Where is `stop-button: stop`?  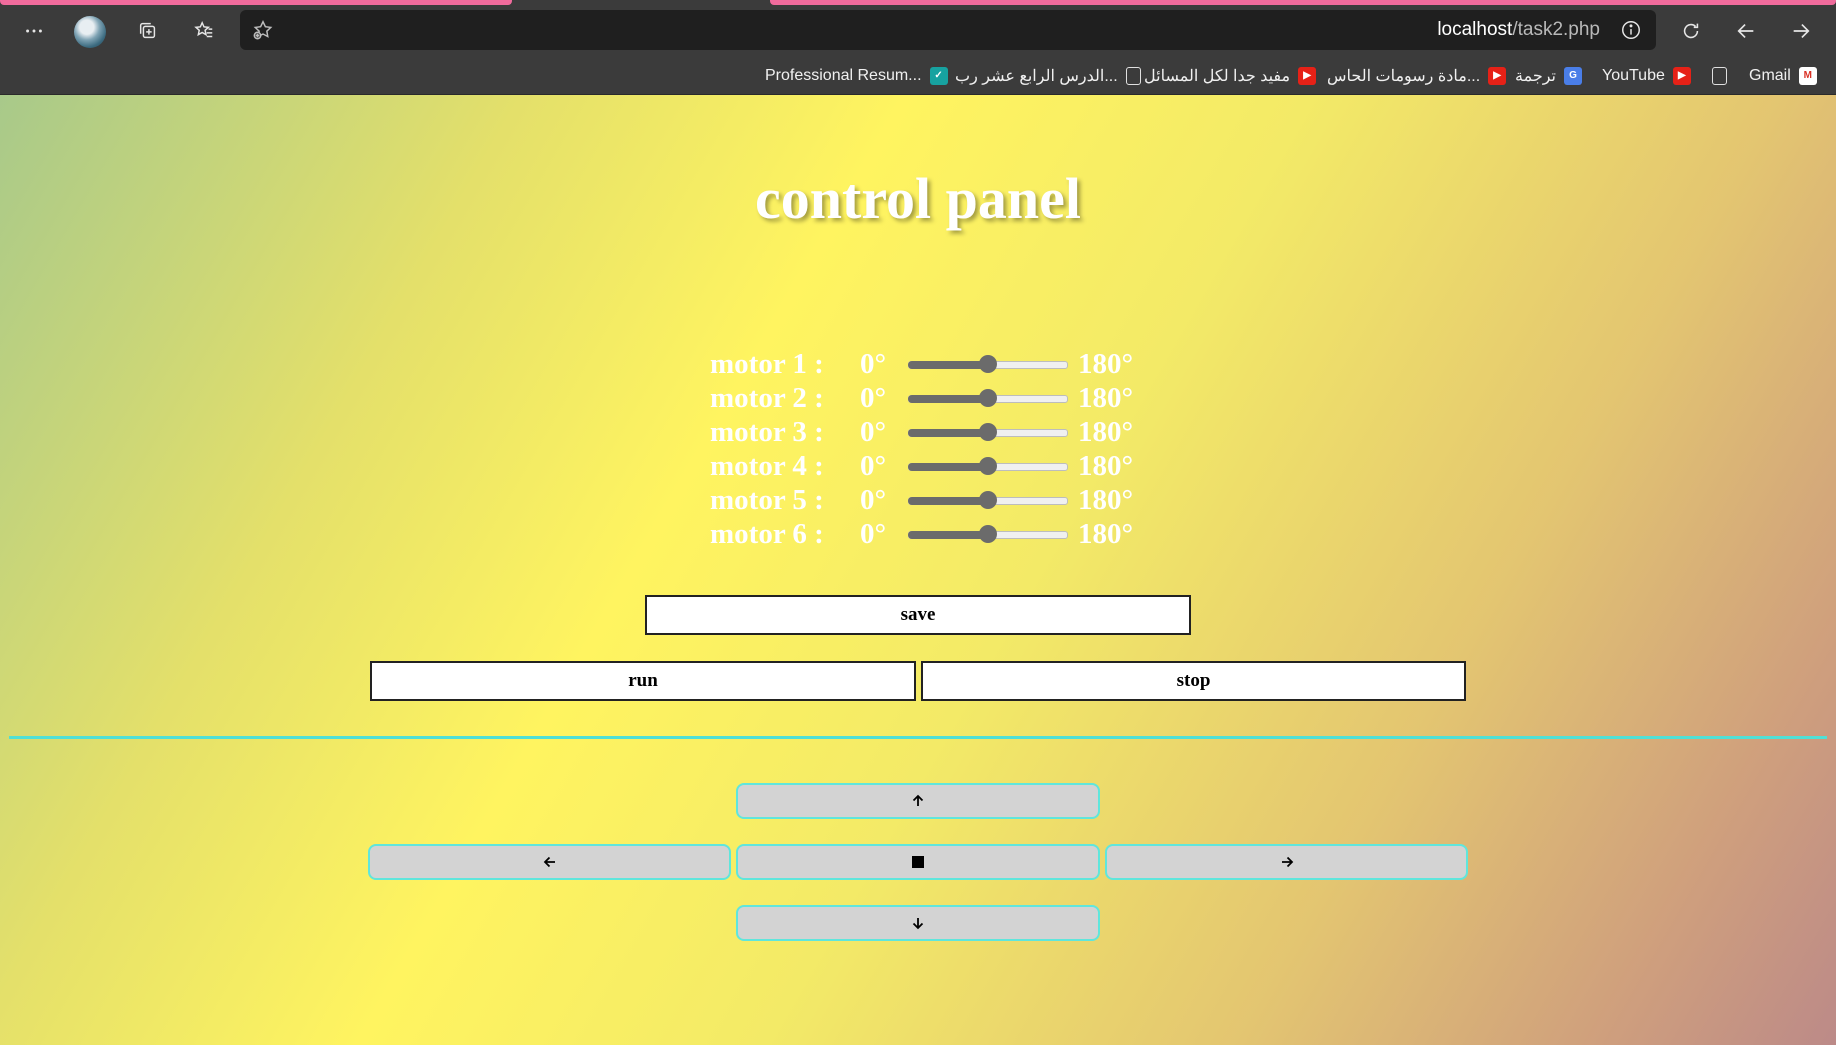 stop-button: stop is located at coordinates (1193, 681).